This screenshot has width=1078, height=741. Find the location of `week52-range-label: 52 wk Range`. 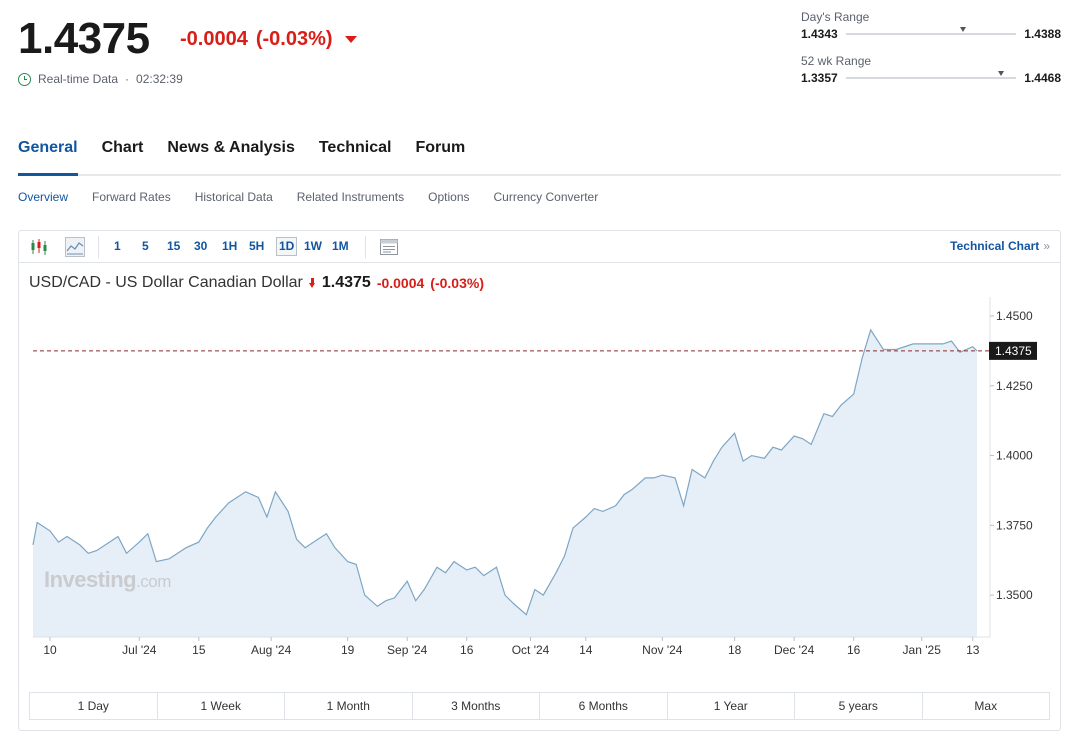

week52-range-label: 52 wk Range is located at coordinates (836, 61).